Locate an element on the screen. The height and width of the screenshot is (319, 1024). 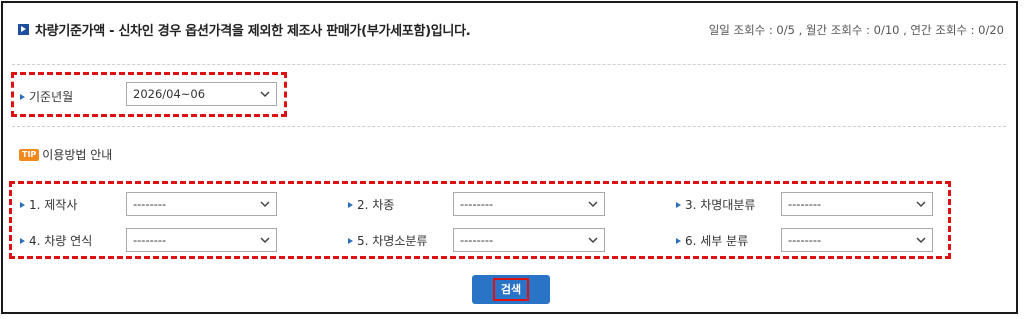
search-button-label: 검색 is located at coordinates (511, 289).